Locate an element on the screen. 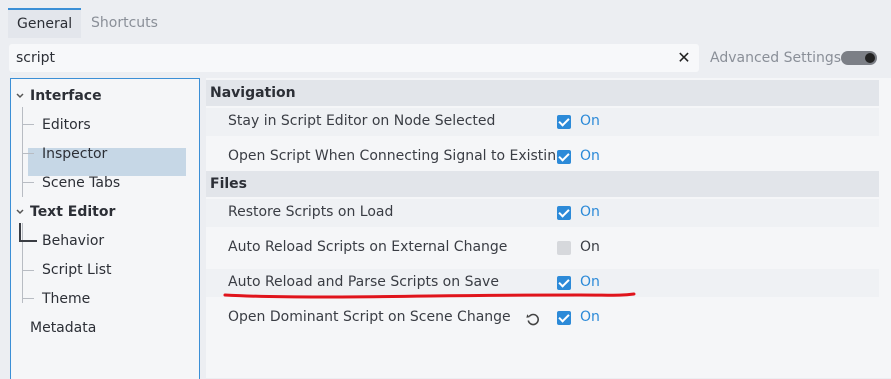 The width and height of the screenshot is (891, 379). tree-item-inspector: Inspector is located at coordinates (74, 154).